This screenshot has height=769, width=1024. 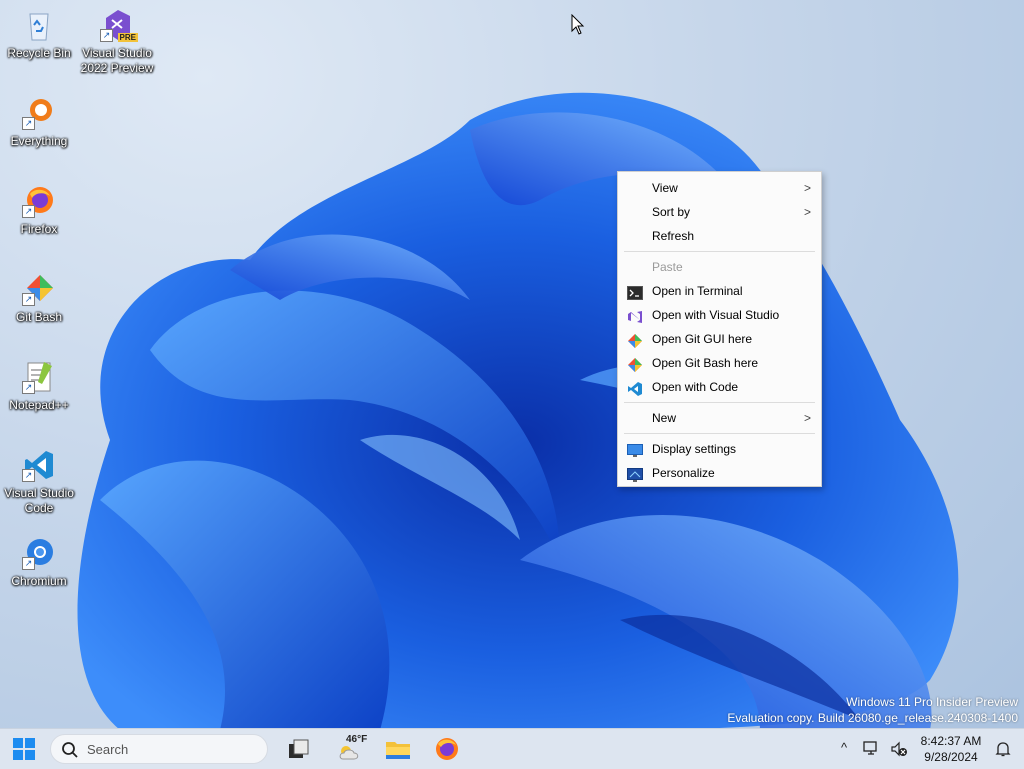 What do you see at coordinates (117, 60) in the screenshot?
I see `desktop-icon-label: Visual Studio 2022 Preview` at bounding box center [117, 60].